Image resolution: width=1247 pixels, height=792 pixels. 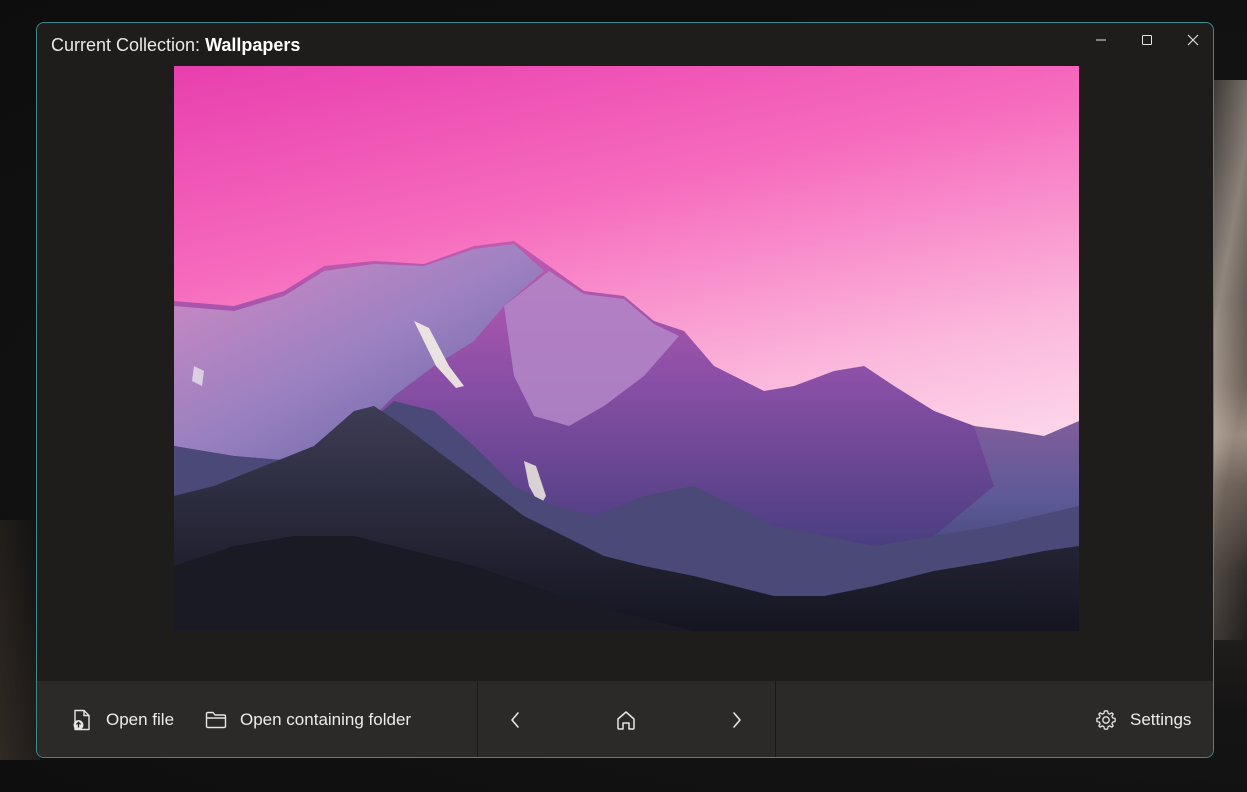 I want to click on close-button, so click(x=1191, y=40).